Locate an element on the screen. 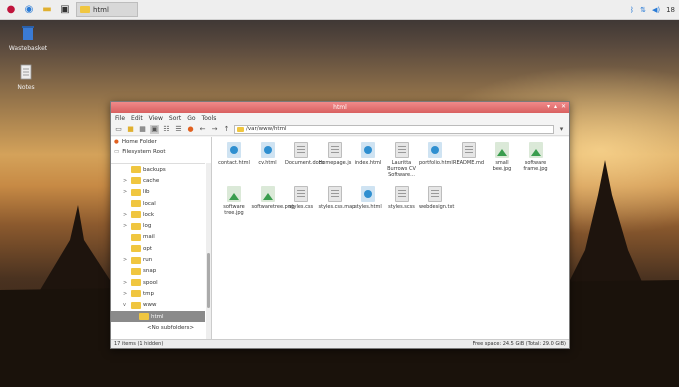  back-icon: ← is located at coordinates (202, 129).